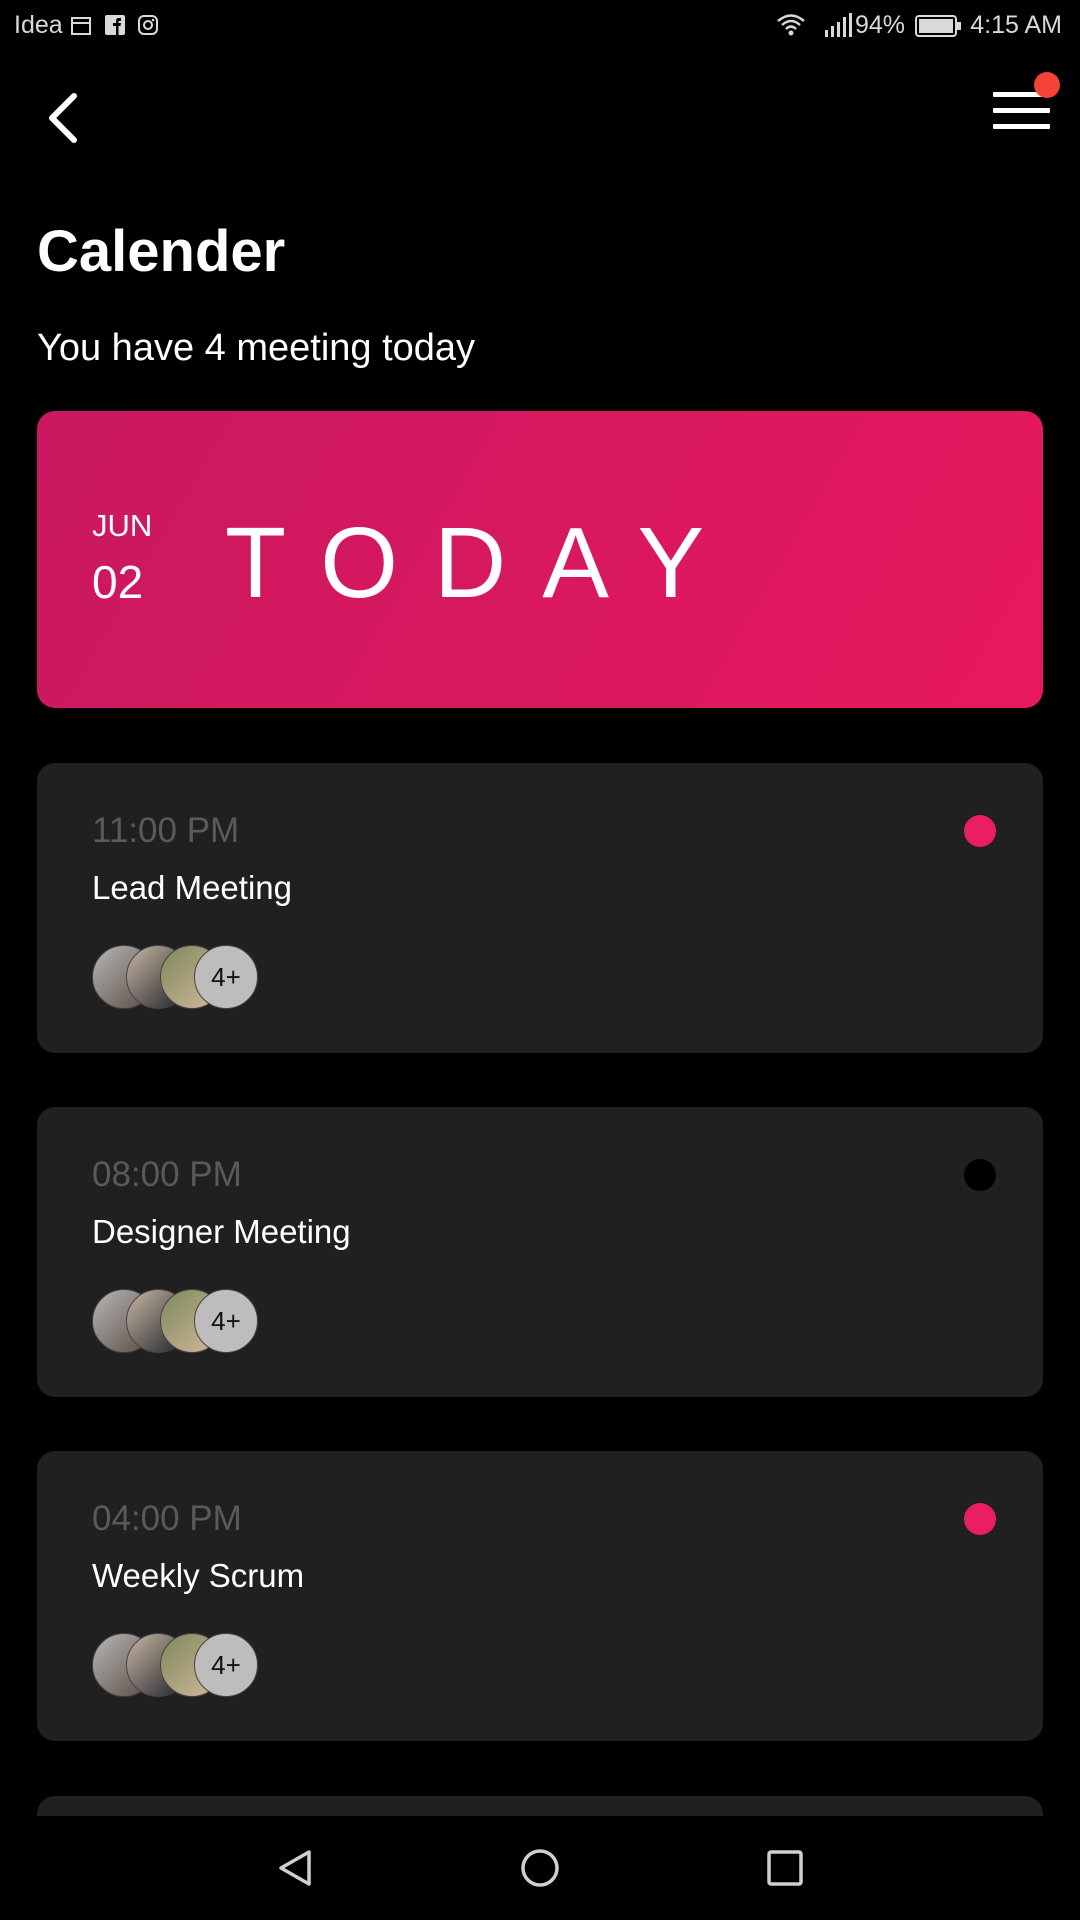 The height and width of the screenshot is (1920, 1080). I want to click on calendar-notification-icon, so click(81, 26).